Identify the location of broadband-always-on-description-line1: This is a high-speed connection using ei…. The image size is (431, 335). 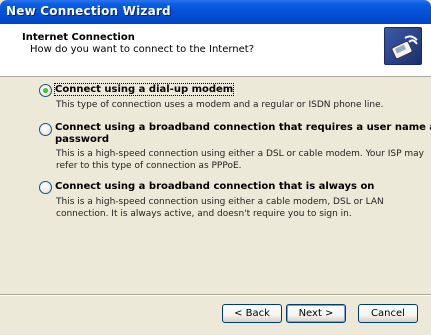
(220, 202).